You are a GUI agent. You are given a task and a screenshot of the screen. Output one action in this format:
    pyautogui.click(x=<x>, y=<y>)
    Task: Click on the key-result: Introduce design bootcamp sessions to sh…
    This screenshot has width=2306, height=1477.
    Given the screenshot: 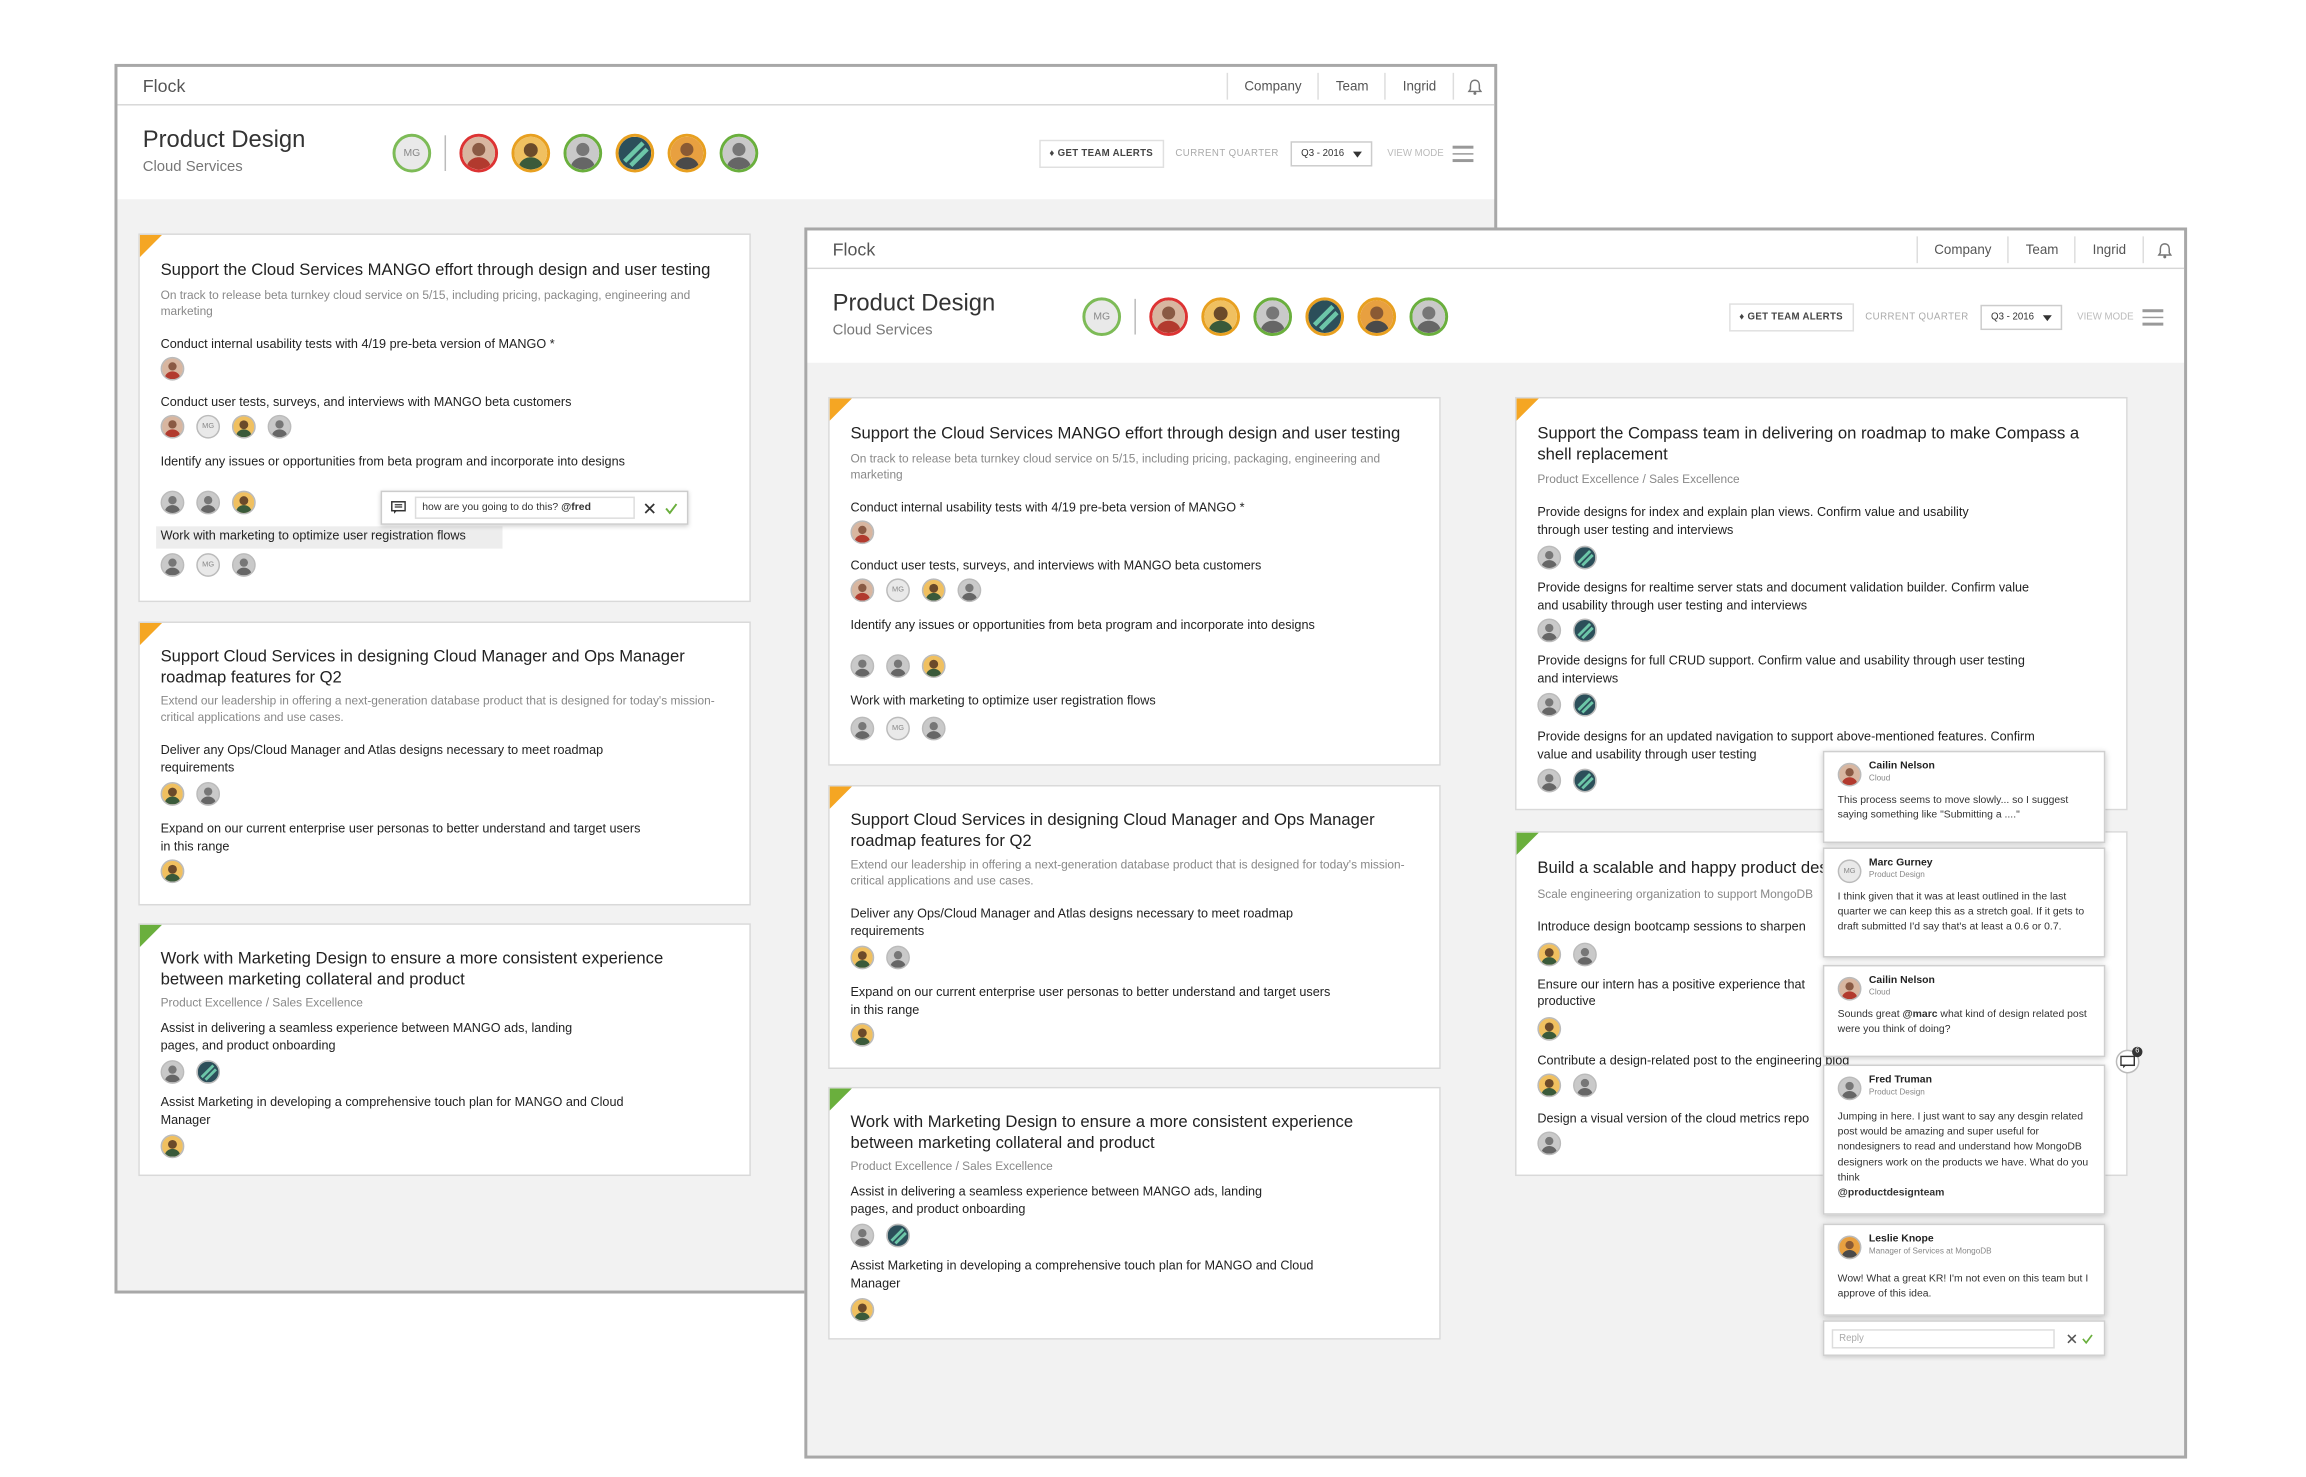 What is the action you would take?
    pyautogui.click(x=1689, y=927)
    